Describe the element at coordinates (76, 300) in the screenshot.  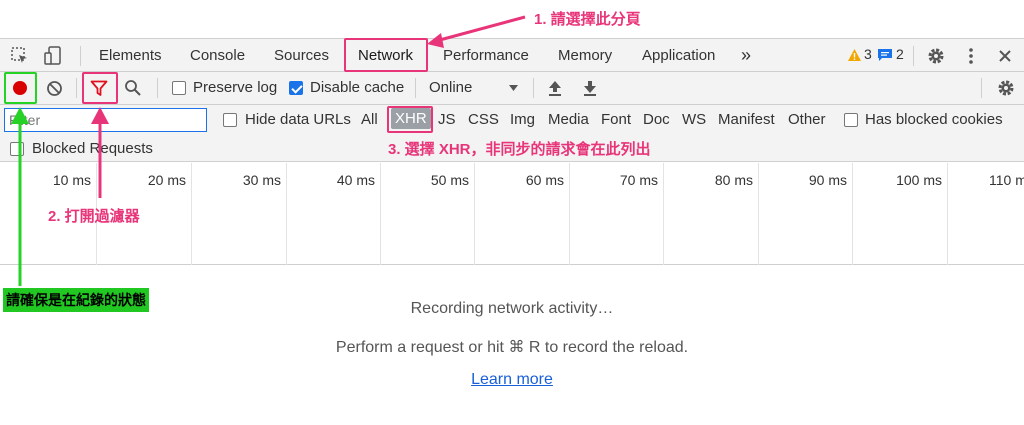
I see `annotation-recording-note: 請確保是在紀錄的狀態` at that location.